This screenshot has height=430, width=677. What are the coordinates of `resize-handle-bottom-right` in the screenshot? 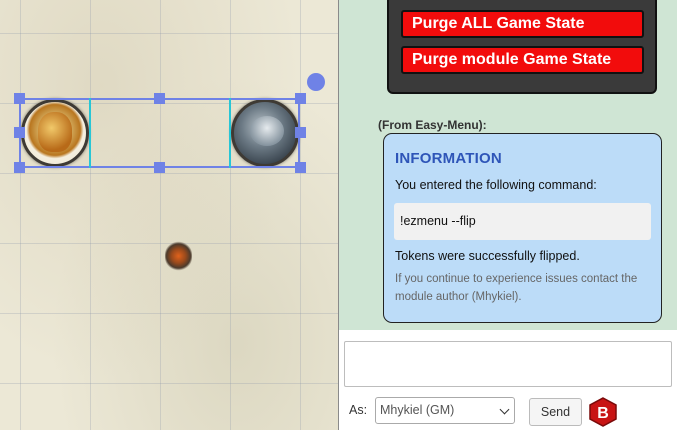 It's located at (300, 167).